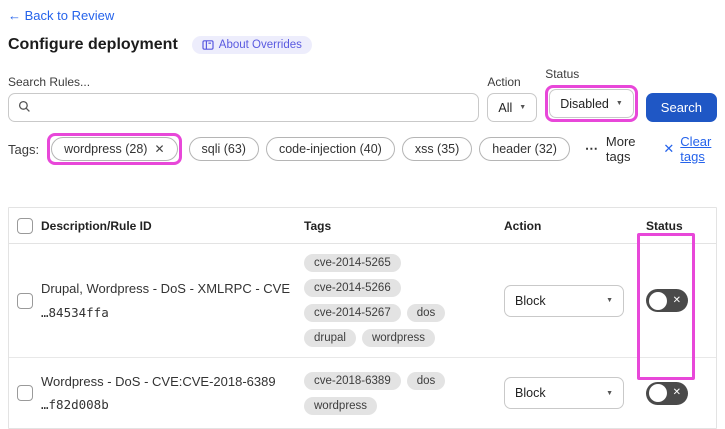 Image resolution: width=725 pixels, height=429 pixels. What do you see at coordinates (330, 338) in the screenshot?
I see `rule-tag: drupal` at bounding box center [330, 338].